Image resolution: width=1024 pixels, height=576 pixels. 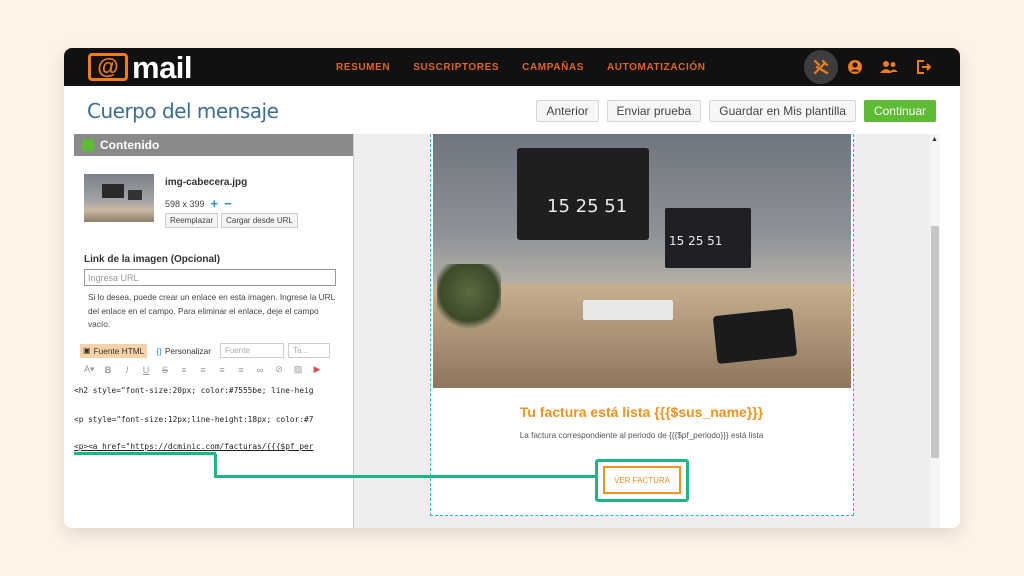 I want to click on clock-big: 15 25 51, so click(x=587, y=206).